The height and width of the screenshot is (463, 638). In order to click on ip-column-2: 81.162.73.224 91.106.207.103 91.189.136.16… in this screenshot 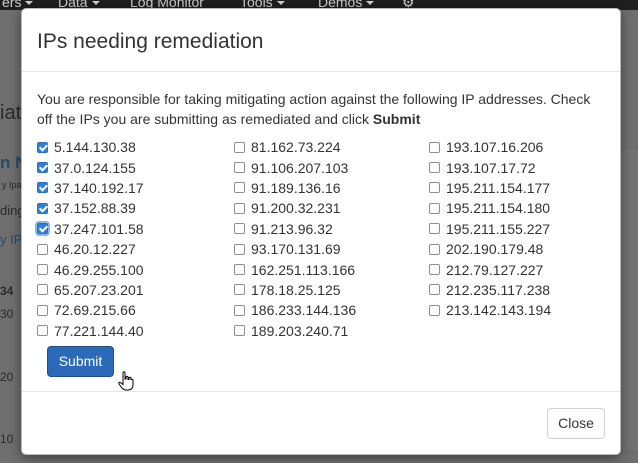, I will do `click(295, 239)`.